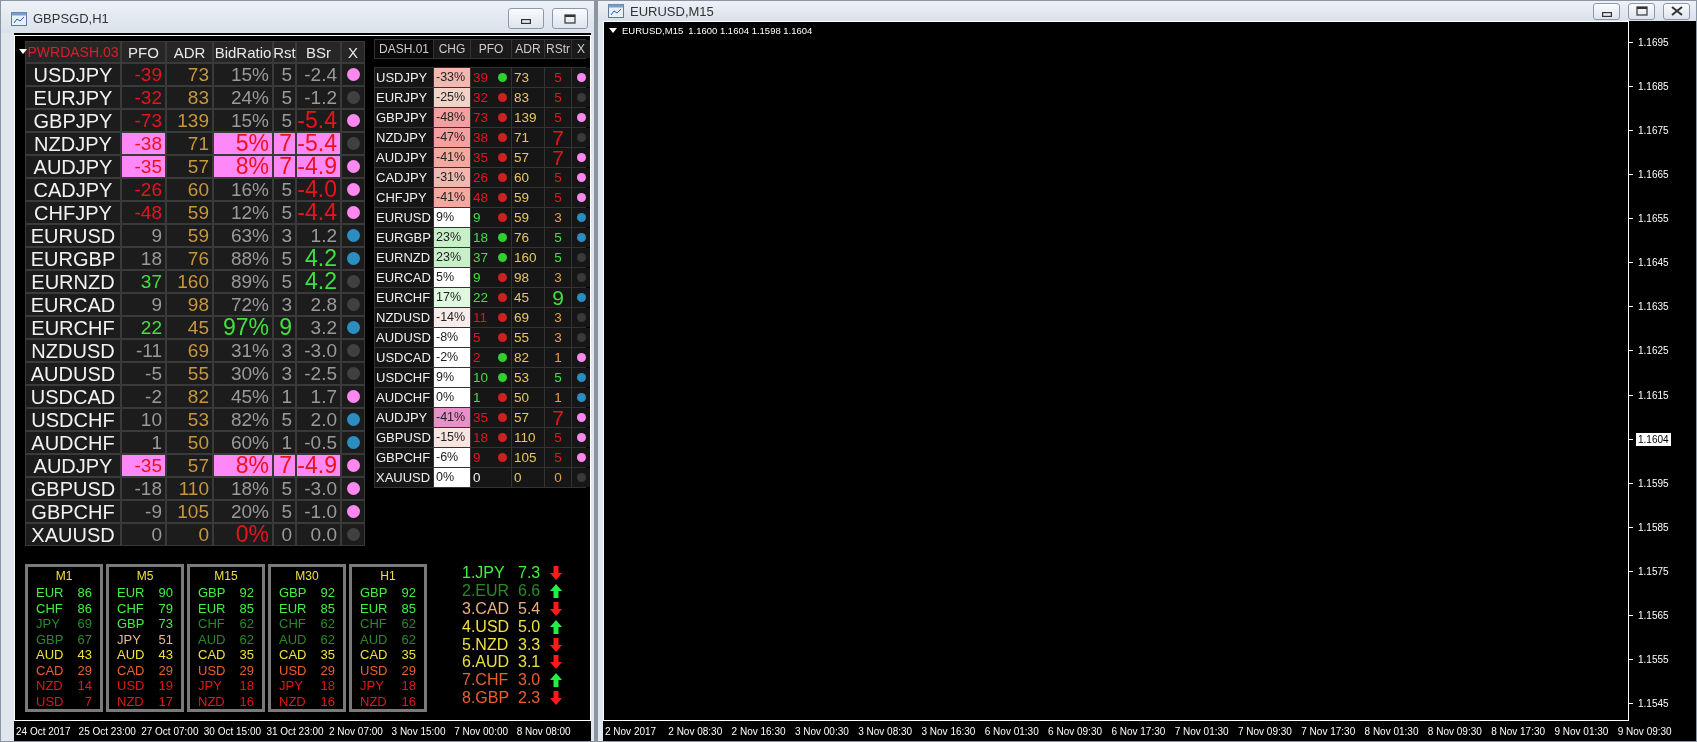  I want to click on strength-value: 0, so click(558, 477).